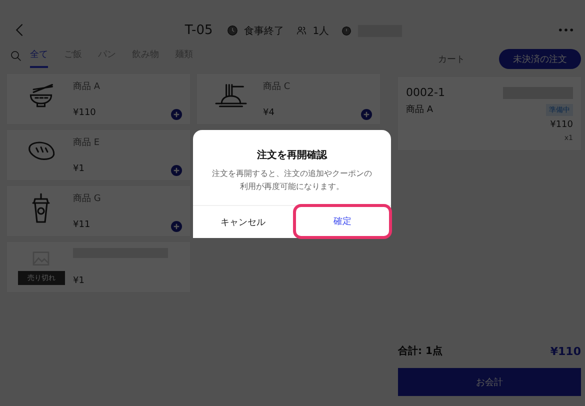 This screenshot has width=585, height=406. I want to click on checkout-button: お会計, so click(489, 382).